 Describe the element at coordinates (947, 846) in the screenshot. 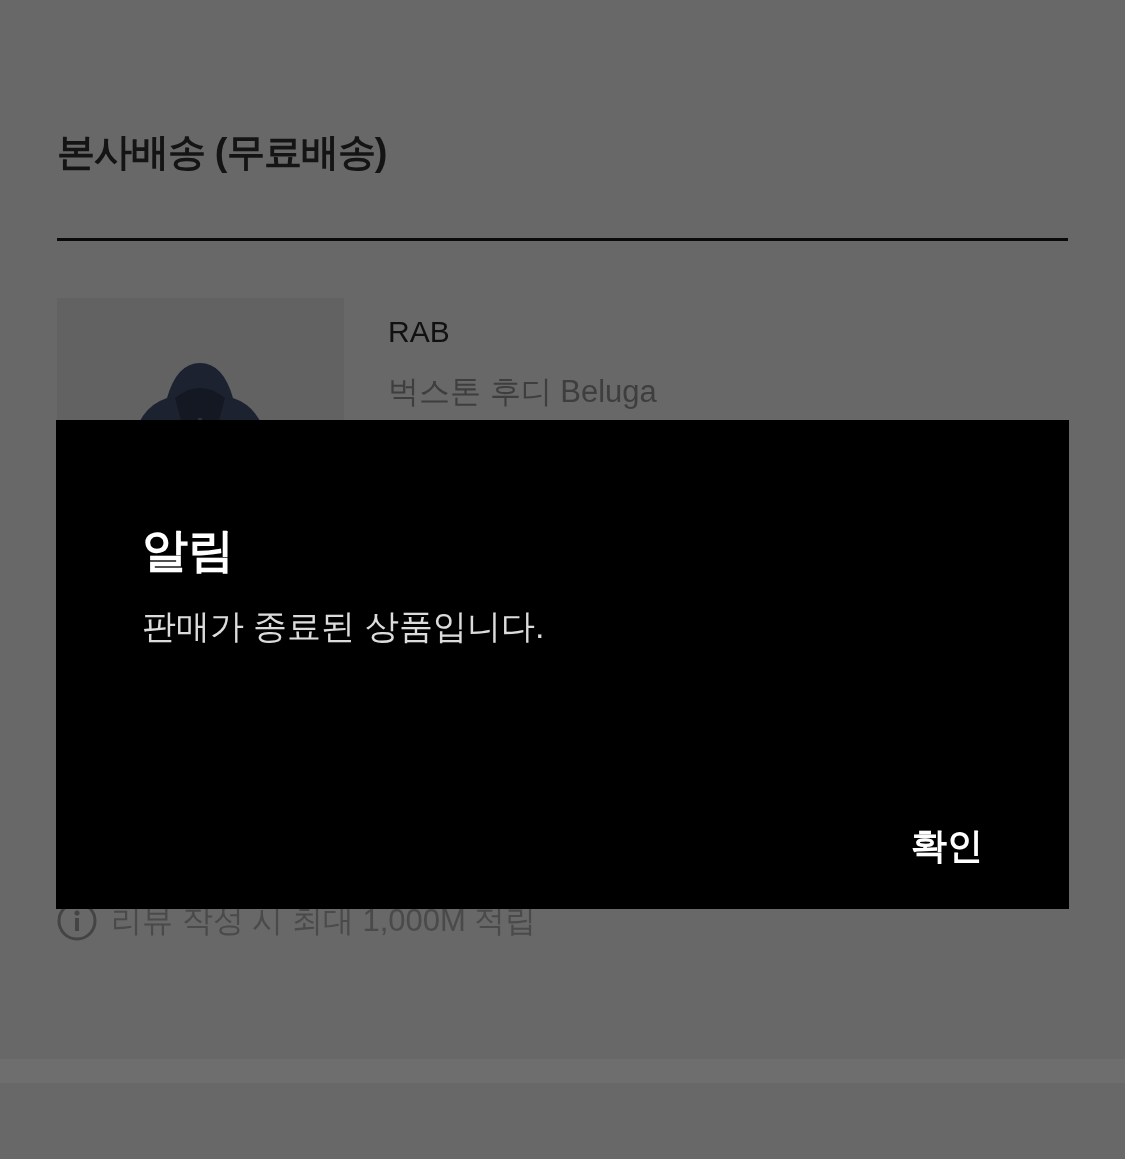

I see `confirm-button: 확인` at that location.